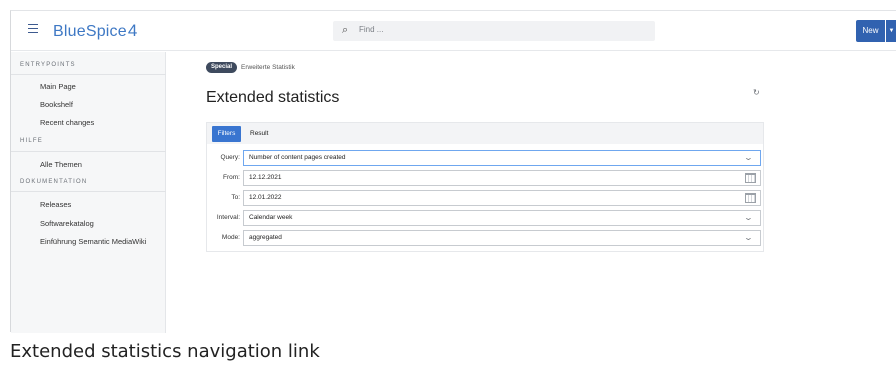 Image resolution: width=896 pixels, height=376 pixels. What do you see at coordinates (265, 237) in the screenshot?
I see `mode-value: aggregated` at bounding box center [265, 237].